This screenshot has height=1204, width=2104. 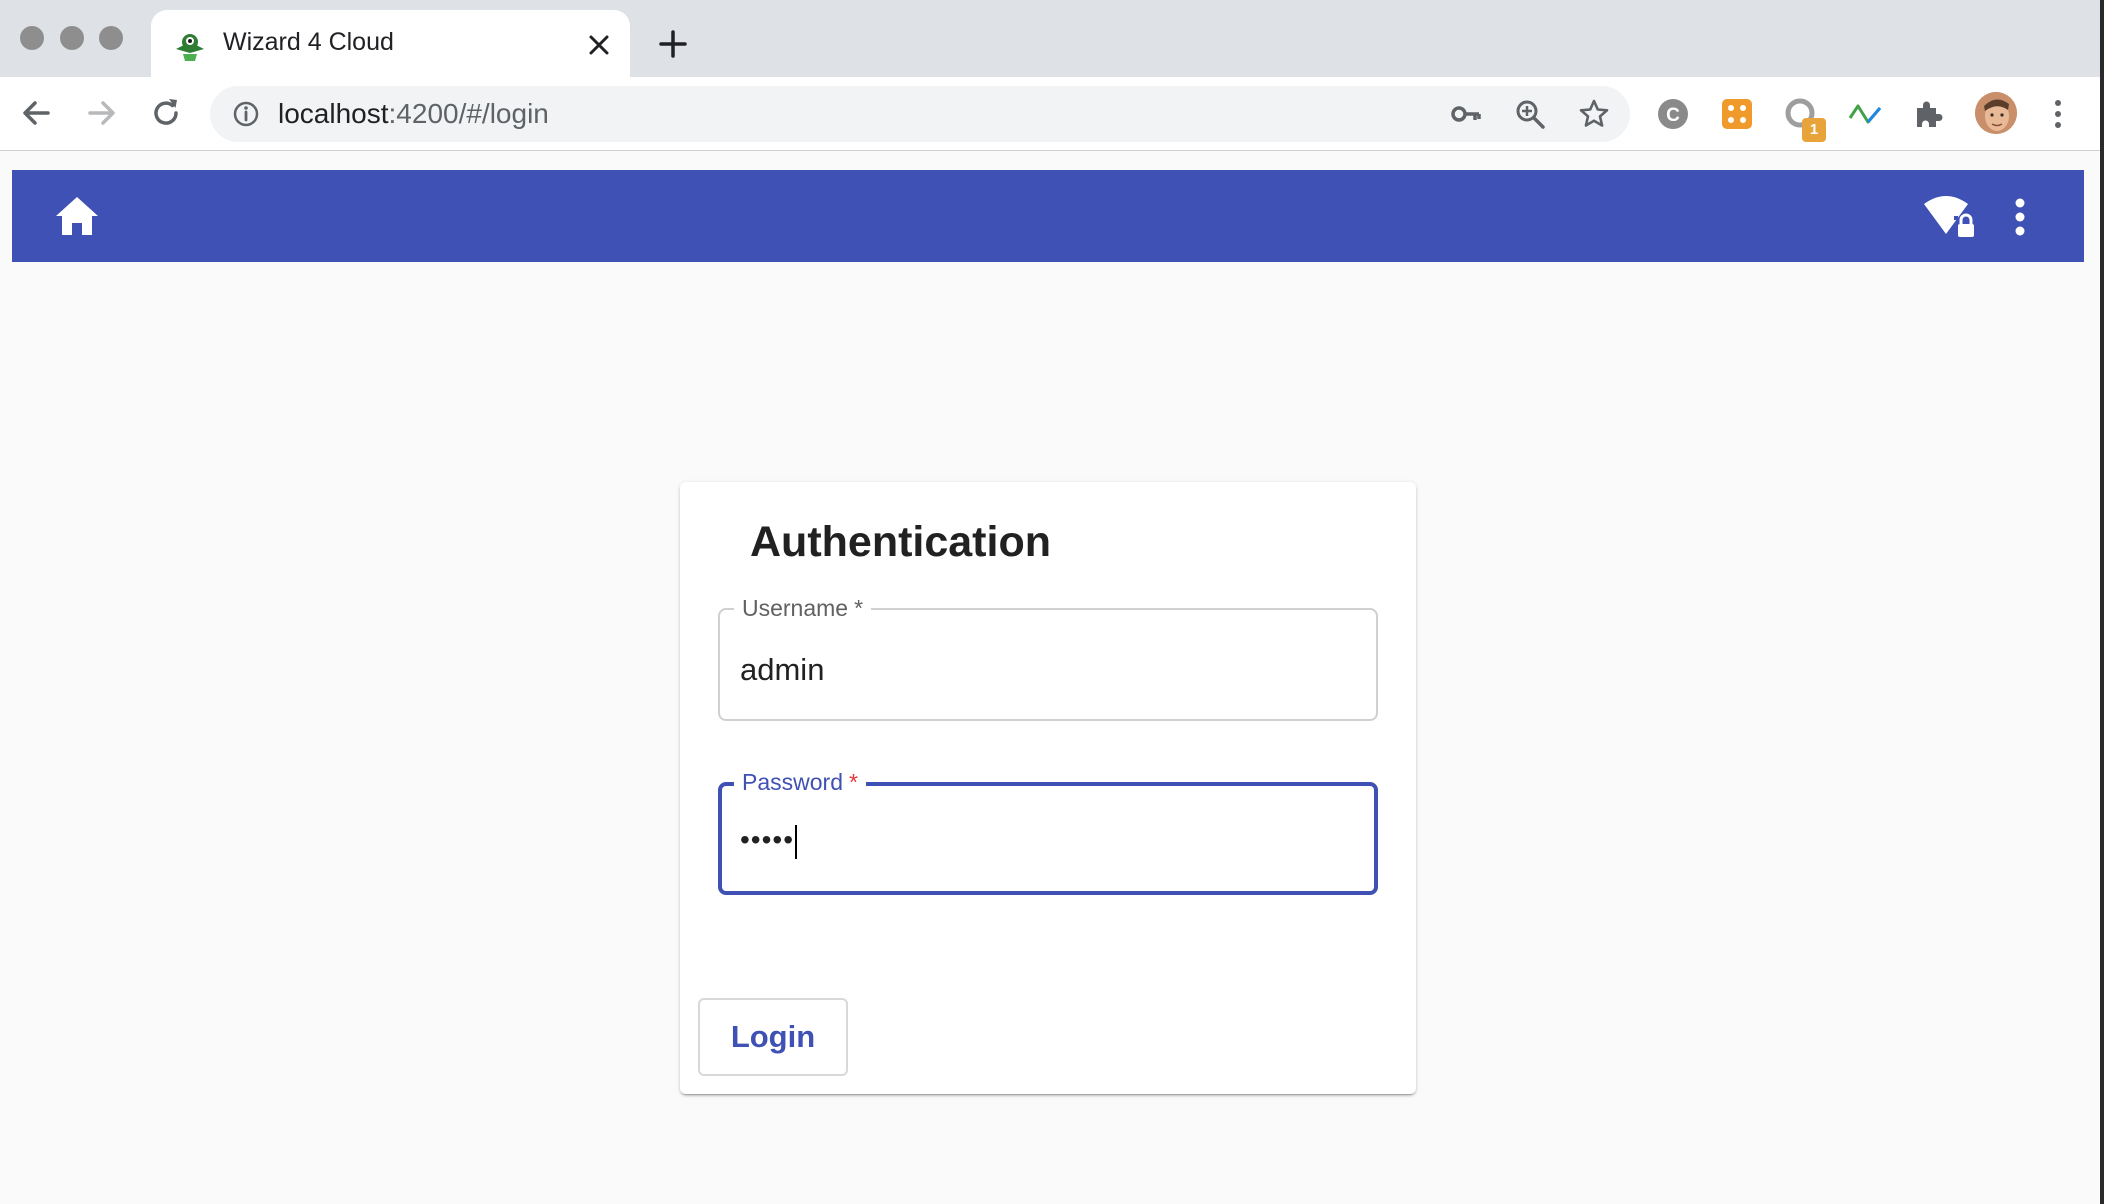 I want to click on profile-face-icon, so click(x=1996, y=113).